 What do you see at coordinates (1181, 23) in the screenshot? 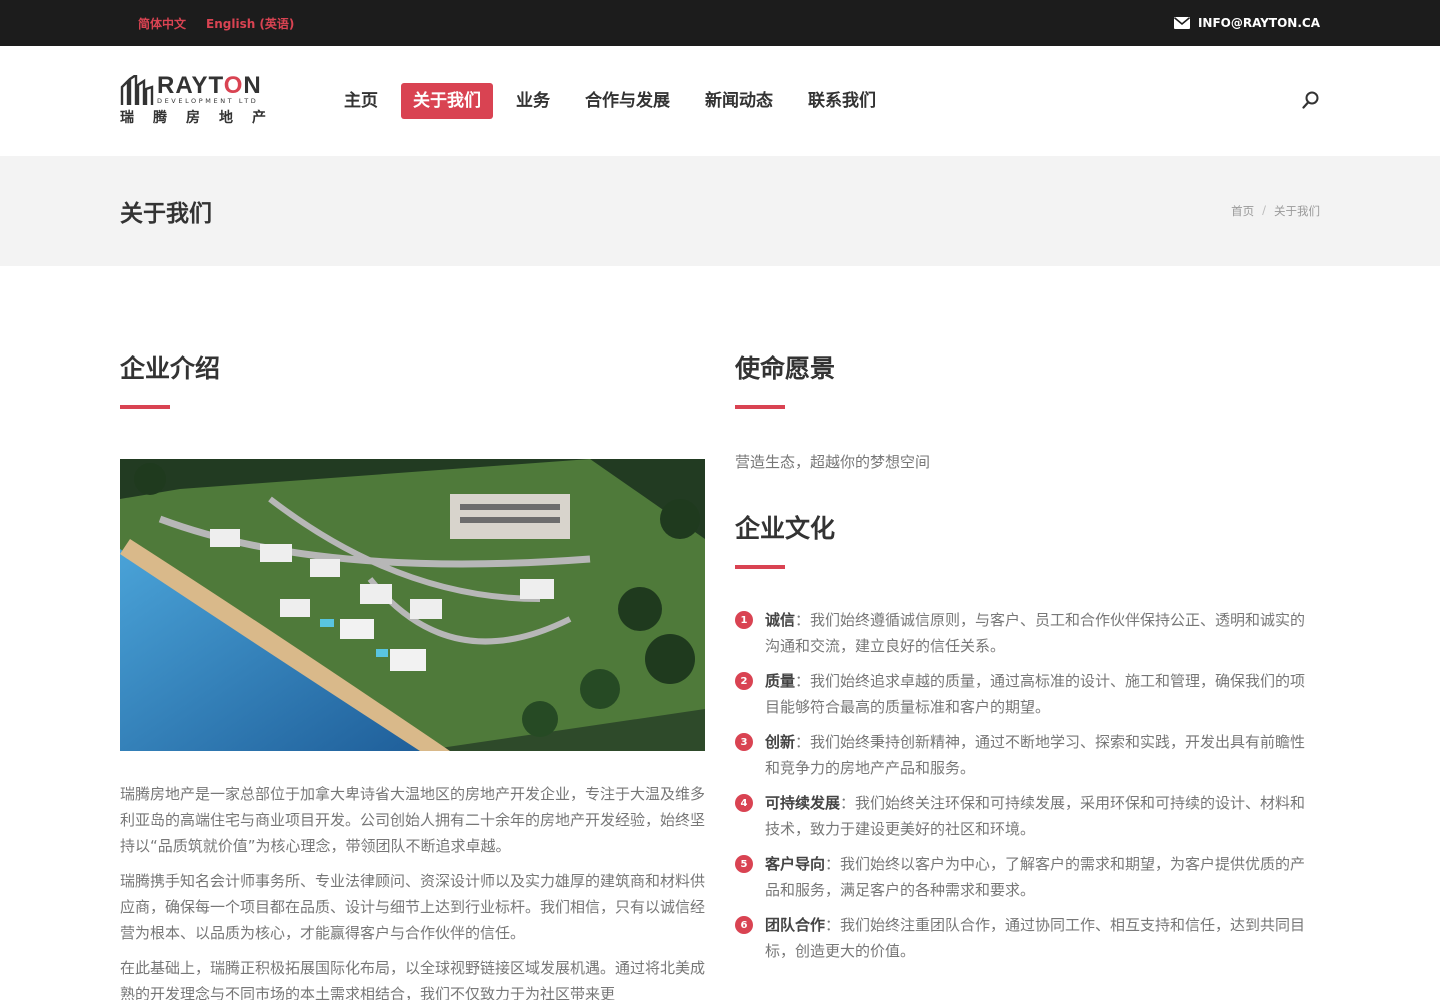
I see `envelope-icon` at bounding box center [1181, 23].